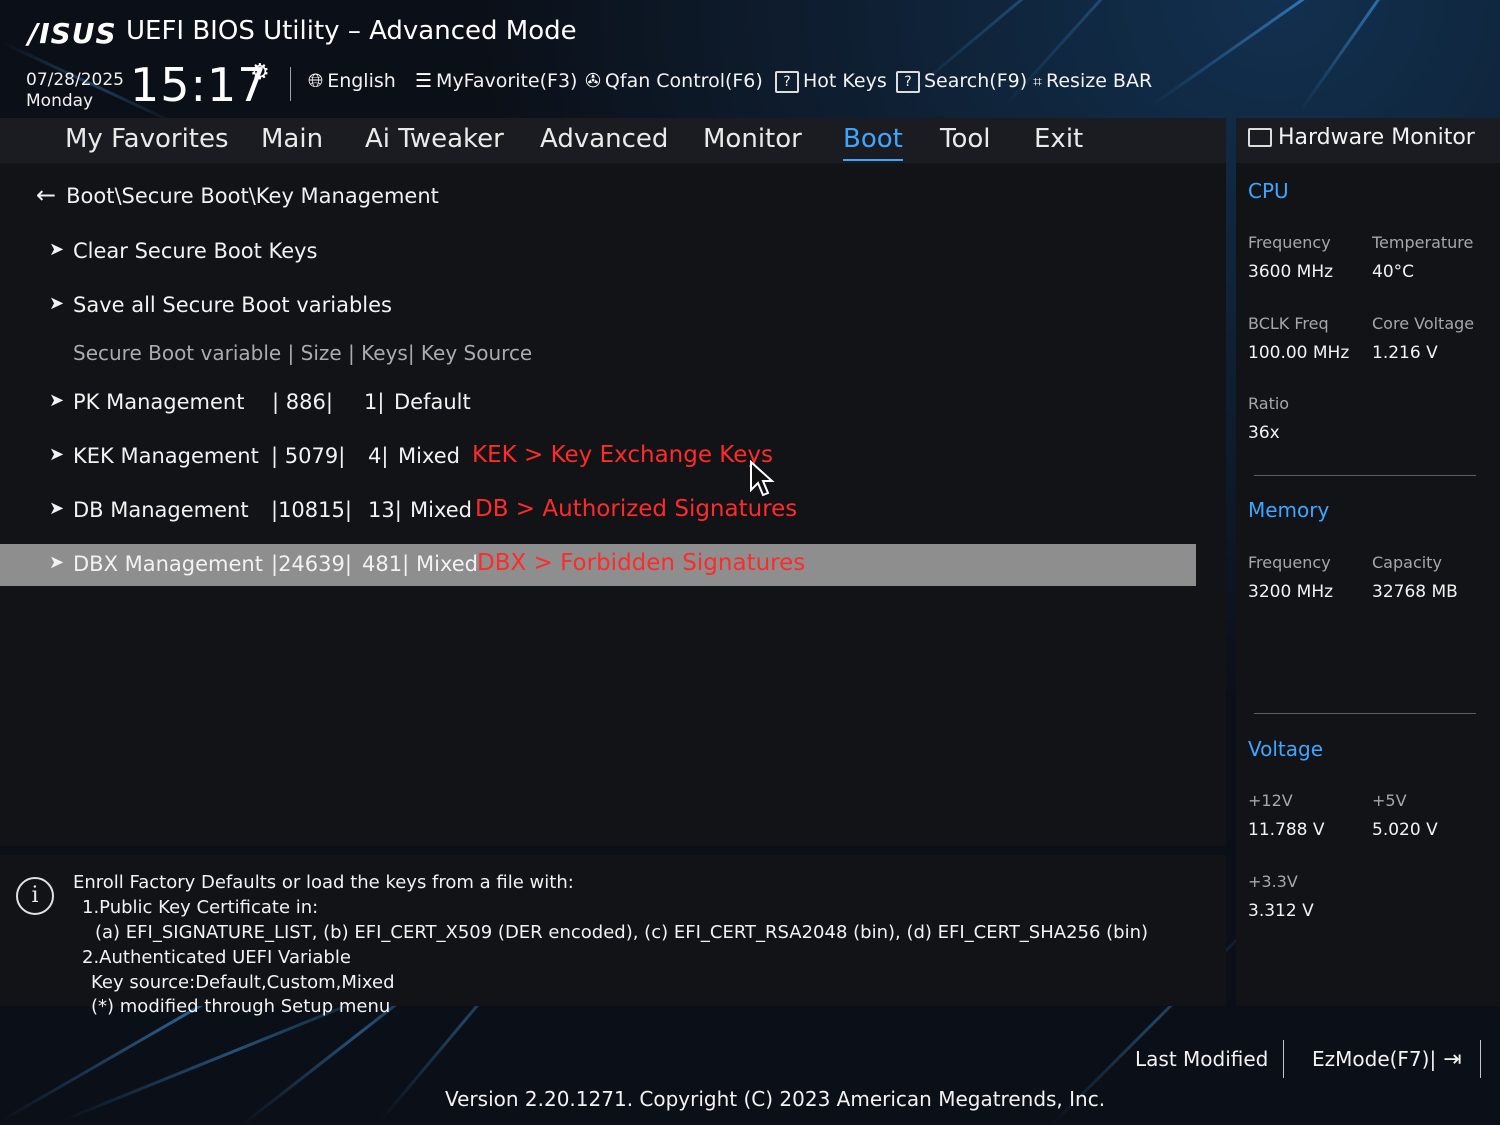 The height and width of the screenshot is (1125, 1500). I want to click on tab-my-favorites: My Favorites, so click(147, 139).